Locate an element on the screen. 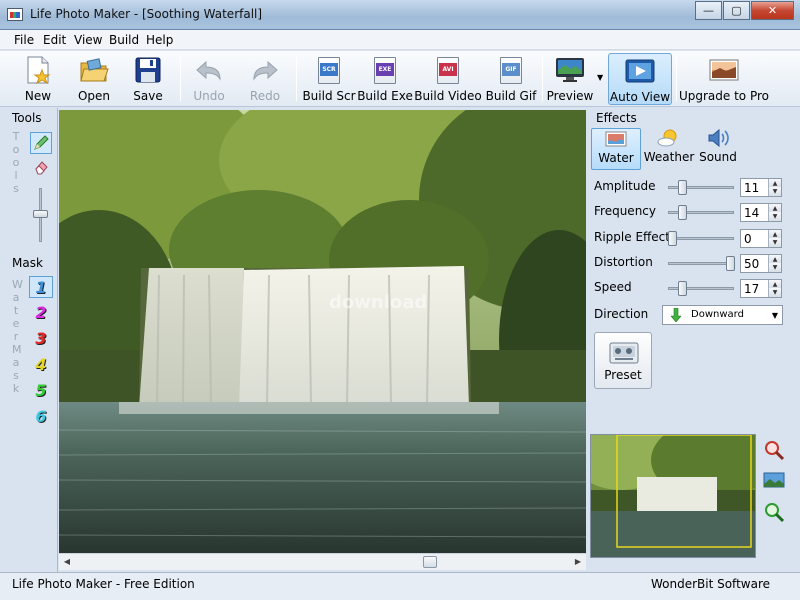  brush-size-slider-thumb is located at coordinates (40, 214).